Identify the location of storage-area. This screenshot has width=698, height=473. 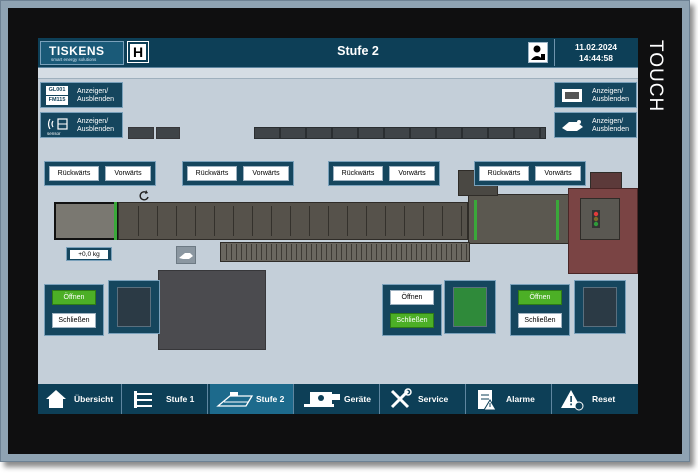
(212, 310).